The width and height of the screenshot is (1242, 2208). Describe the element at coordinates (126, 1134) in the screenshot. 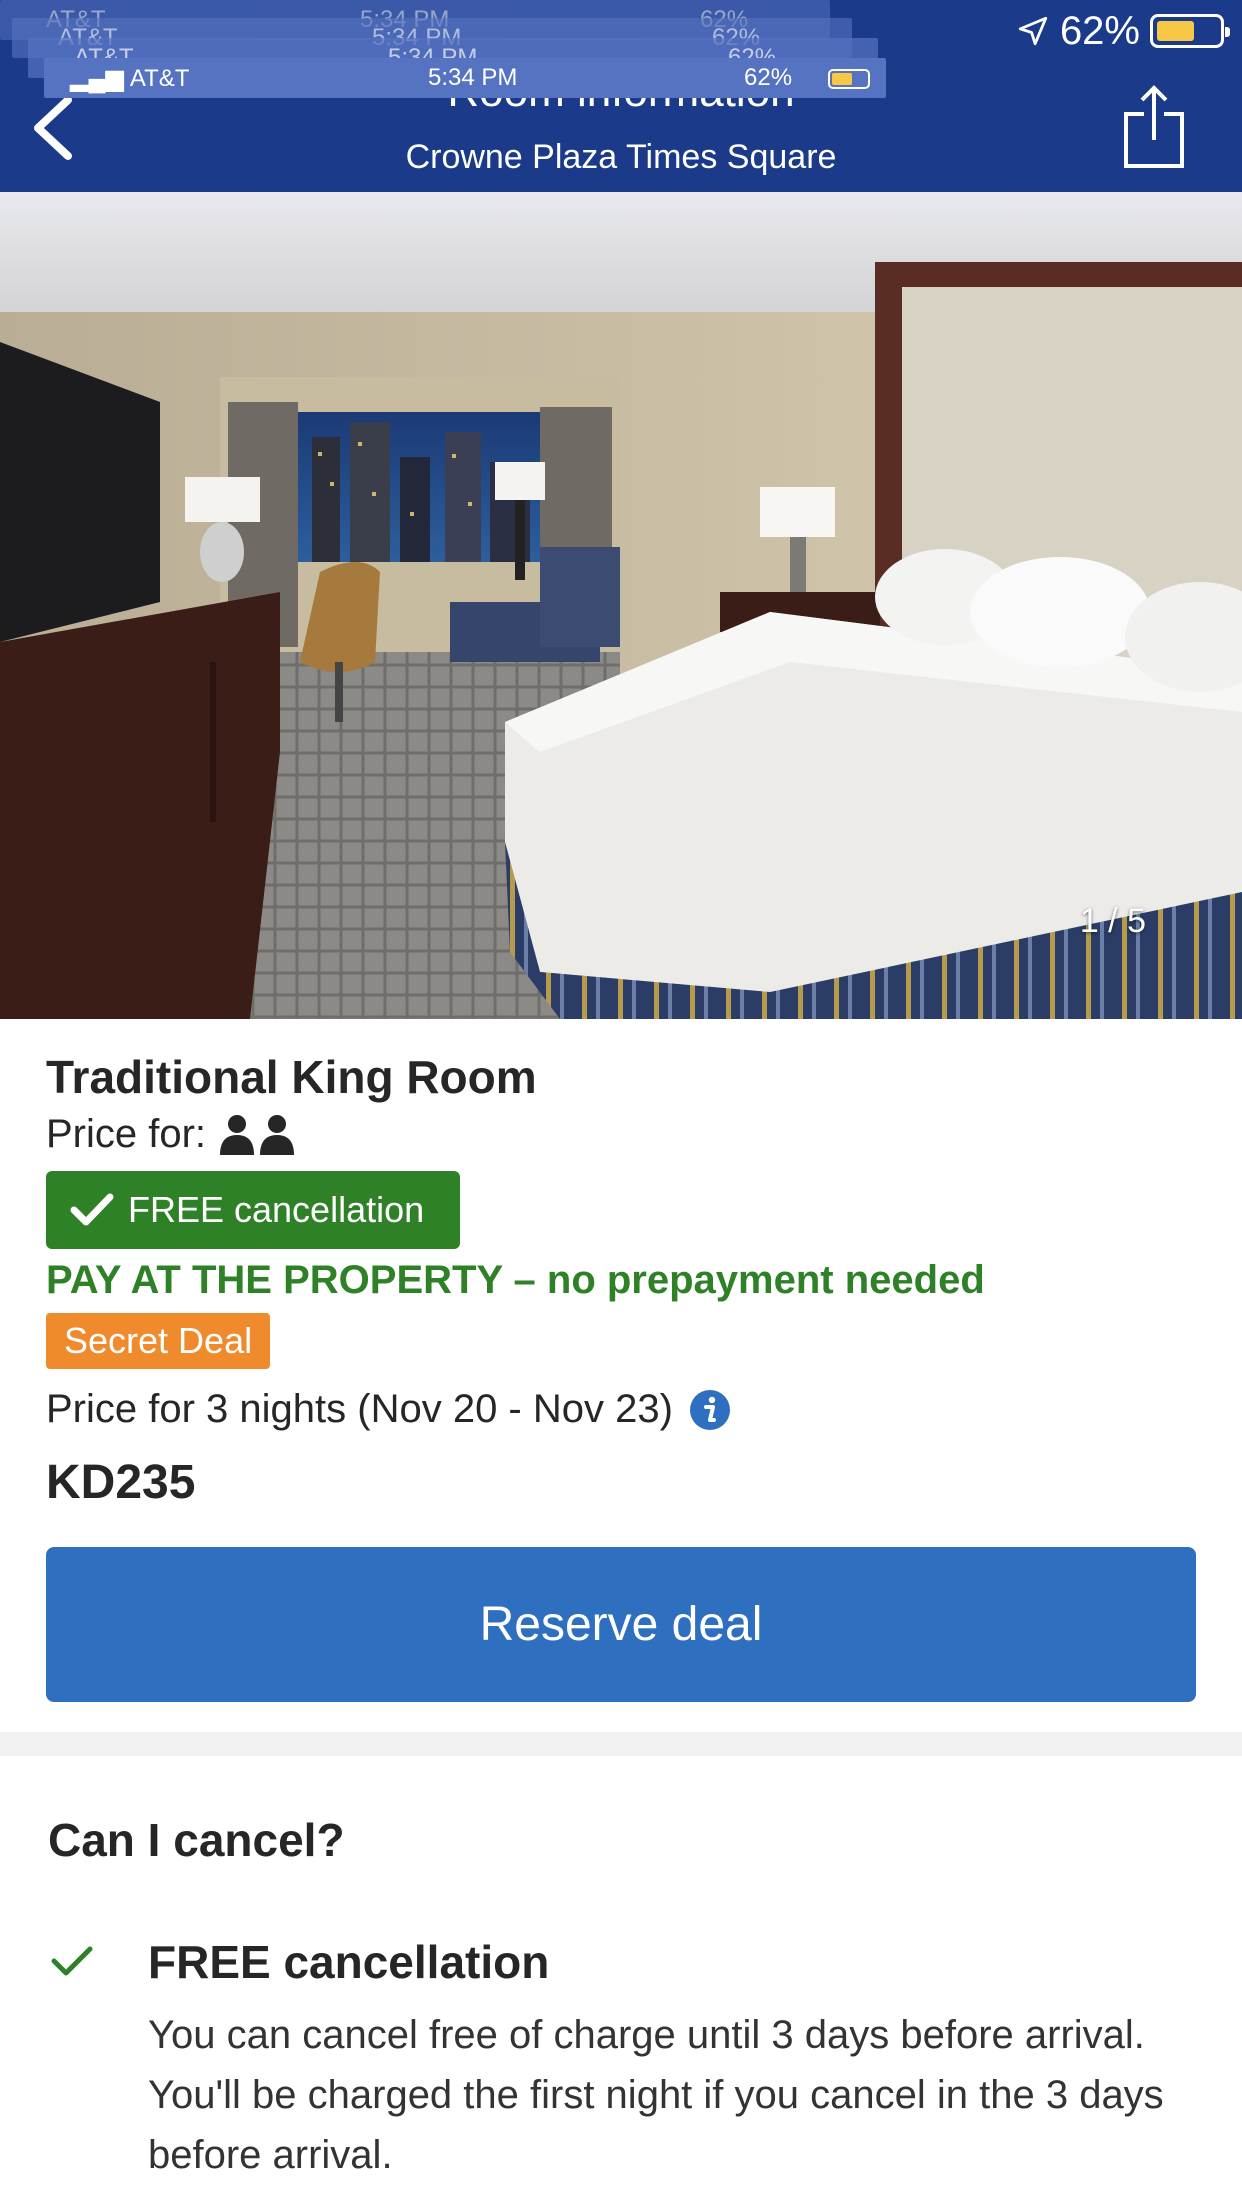

I see `price-for-label: Price for:` at that location.